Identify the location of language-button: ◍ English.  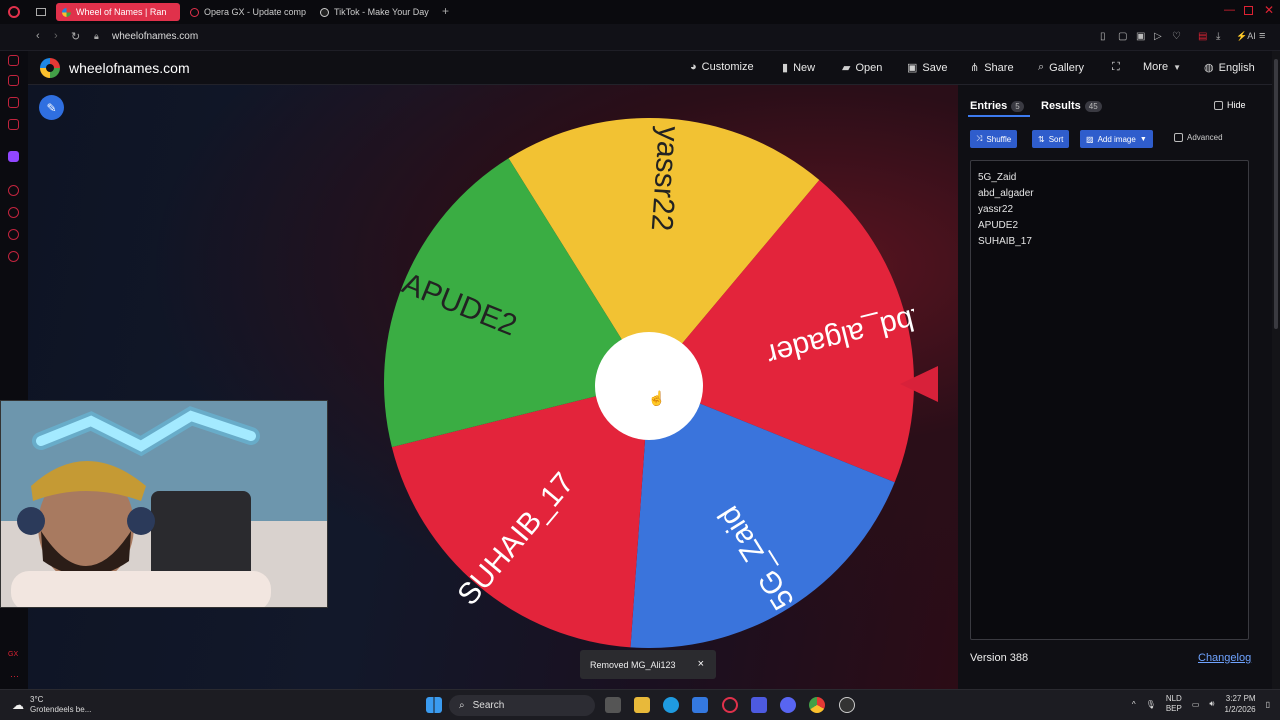
(1229, 68).